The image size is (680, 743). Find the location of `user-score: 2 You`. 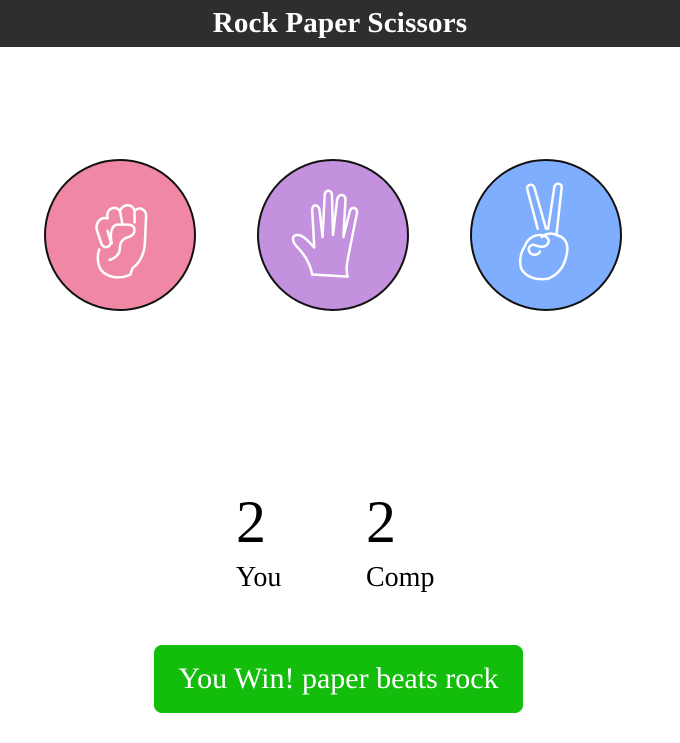

user-score: 2 You is located at coordinates (258, 542).